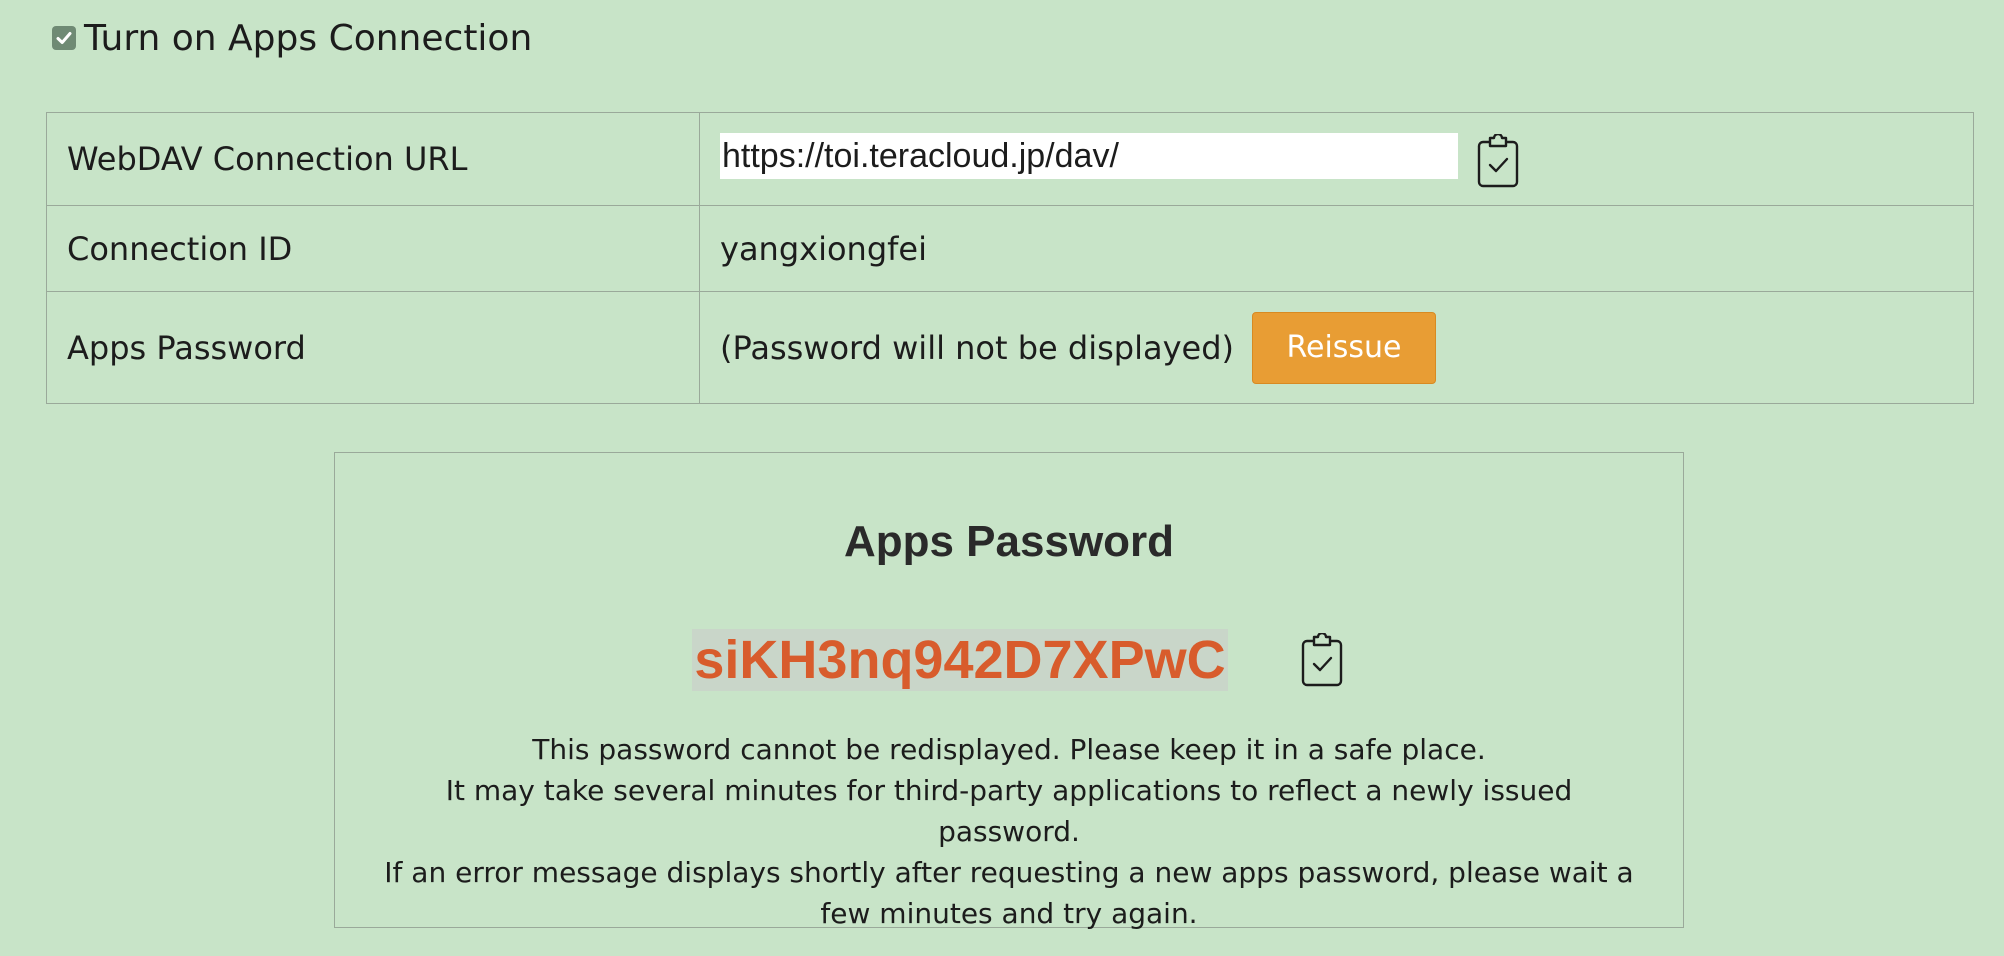  I want to click on generated-password: siKH3nq942D7XPwC, so click(960, 660).